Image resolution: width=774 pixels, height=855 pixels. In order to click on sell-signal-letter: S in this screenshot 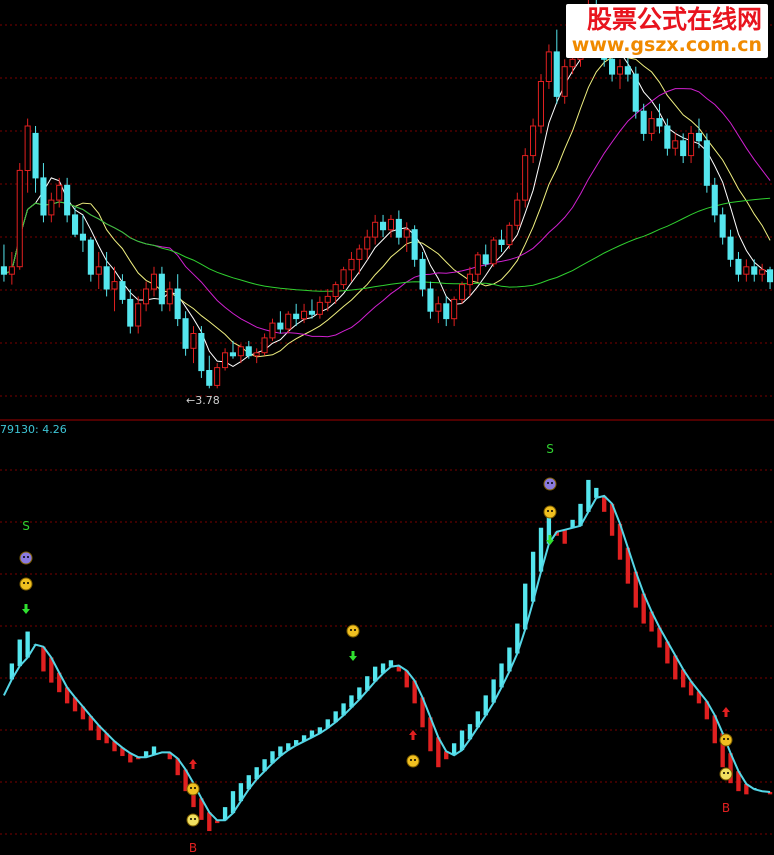, I will do `click(550, 449)`.